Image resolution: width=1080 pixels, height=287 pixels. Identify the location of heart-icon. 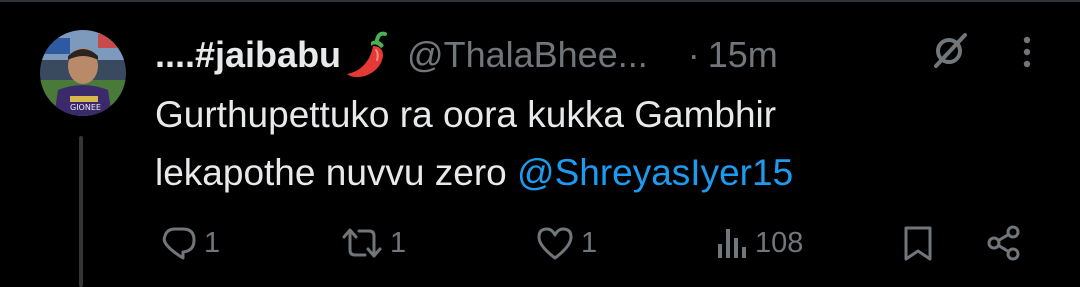
(555, 243).